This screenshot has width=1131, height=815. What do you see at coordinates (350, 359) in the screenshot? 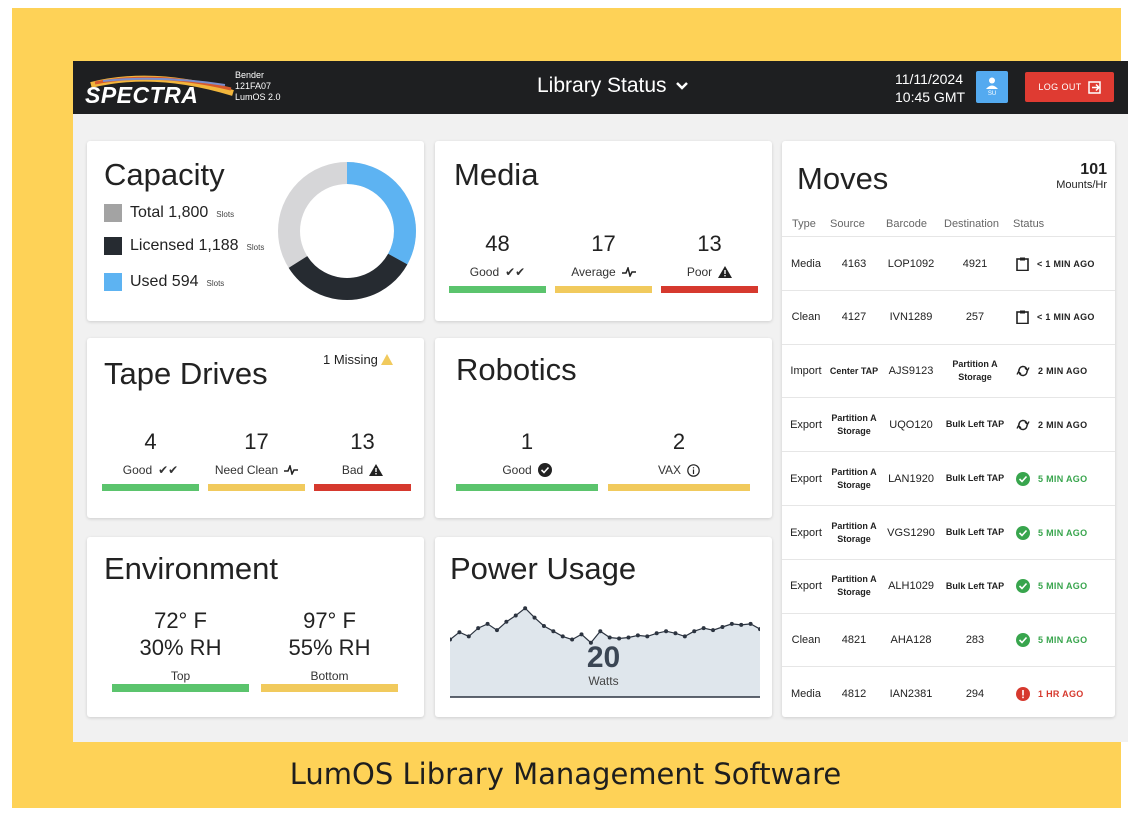
I see `missing-drives-label: 1 Missing` at bounding box center [350, 359].